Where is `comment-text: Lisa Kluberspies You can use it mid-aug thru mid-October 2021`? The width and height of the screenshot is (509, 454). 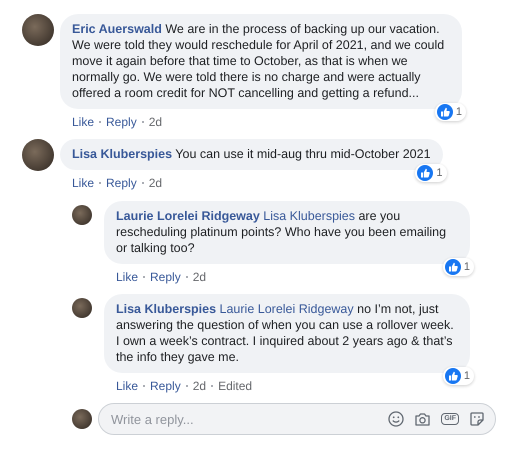 comment-text: Lisa Kluberspies You can use it mid-aug thru mid-October 2021 is located at coordinates (251, 154).